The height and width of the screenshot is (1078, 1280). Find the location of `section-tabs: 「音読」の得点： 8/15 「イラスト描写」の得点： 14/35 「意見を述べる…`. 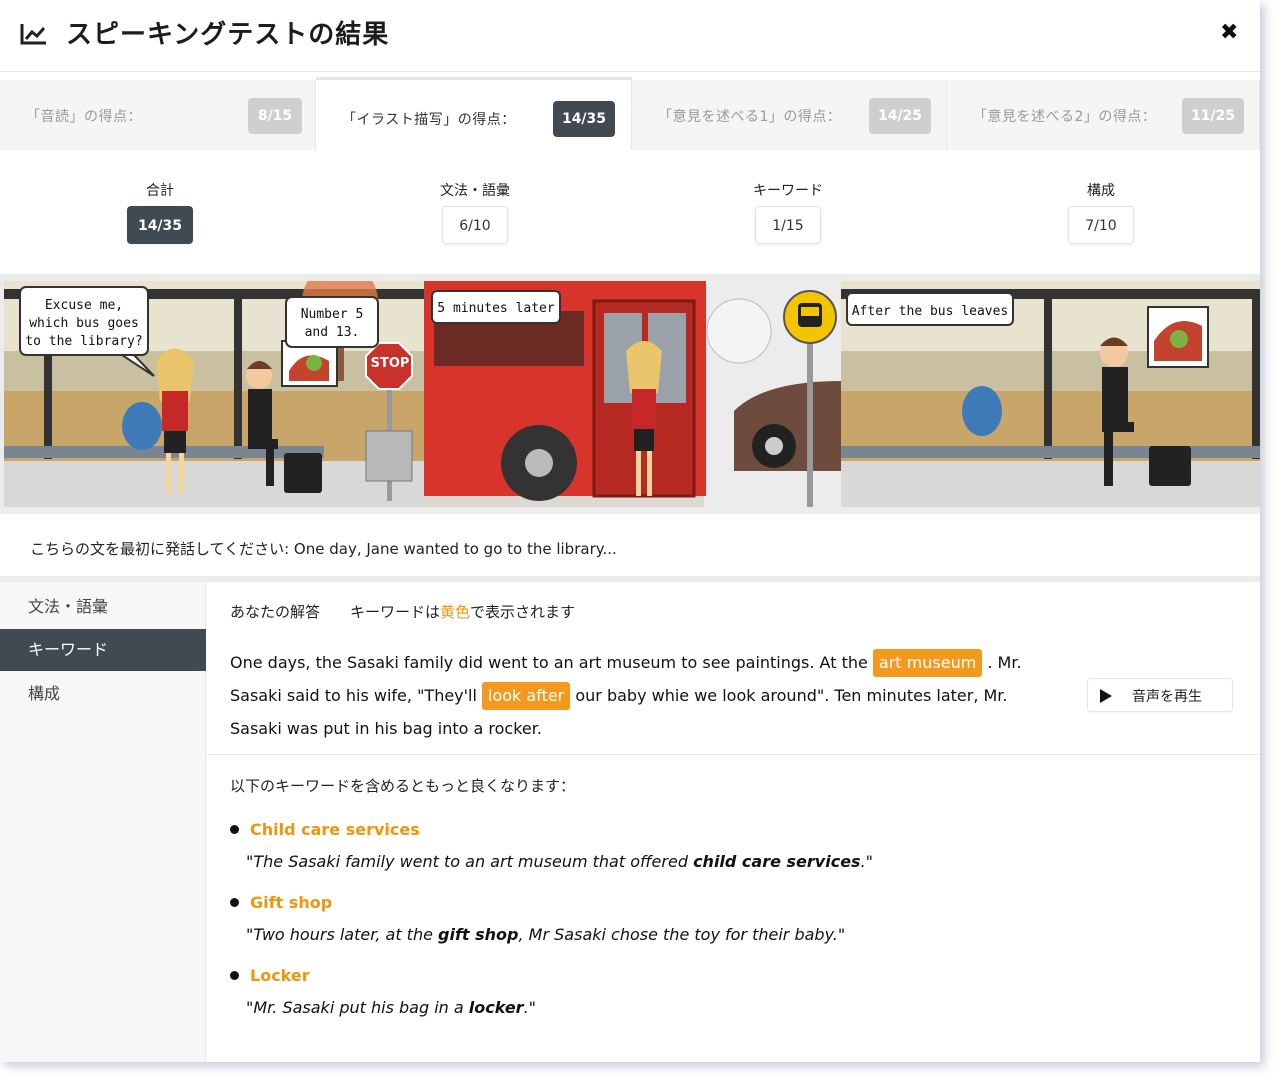

section-tabs: 「音読」の得点： 8/15 「イラスト描写」の得点： 14/35 「意見を述べる… is located at coordinates (630, 113).